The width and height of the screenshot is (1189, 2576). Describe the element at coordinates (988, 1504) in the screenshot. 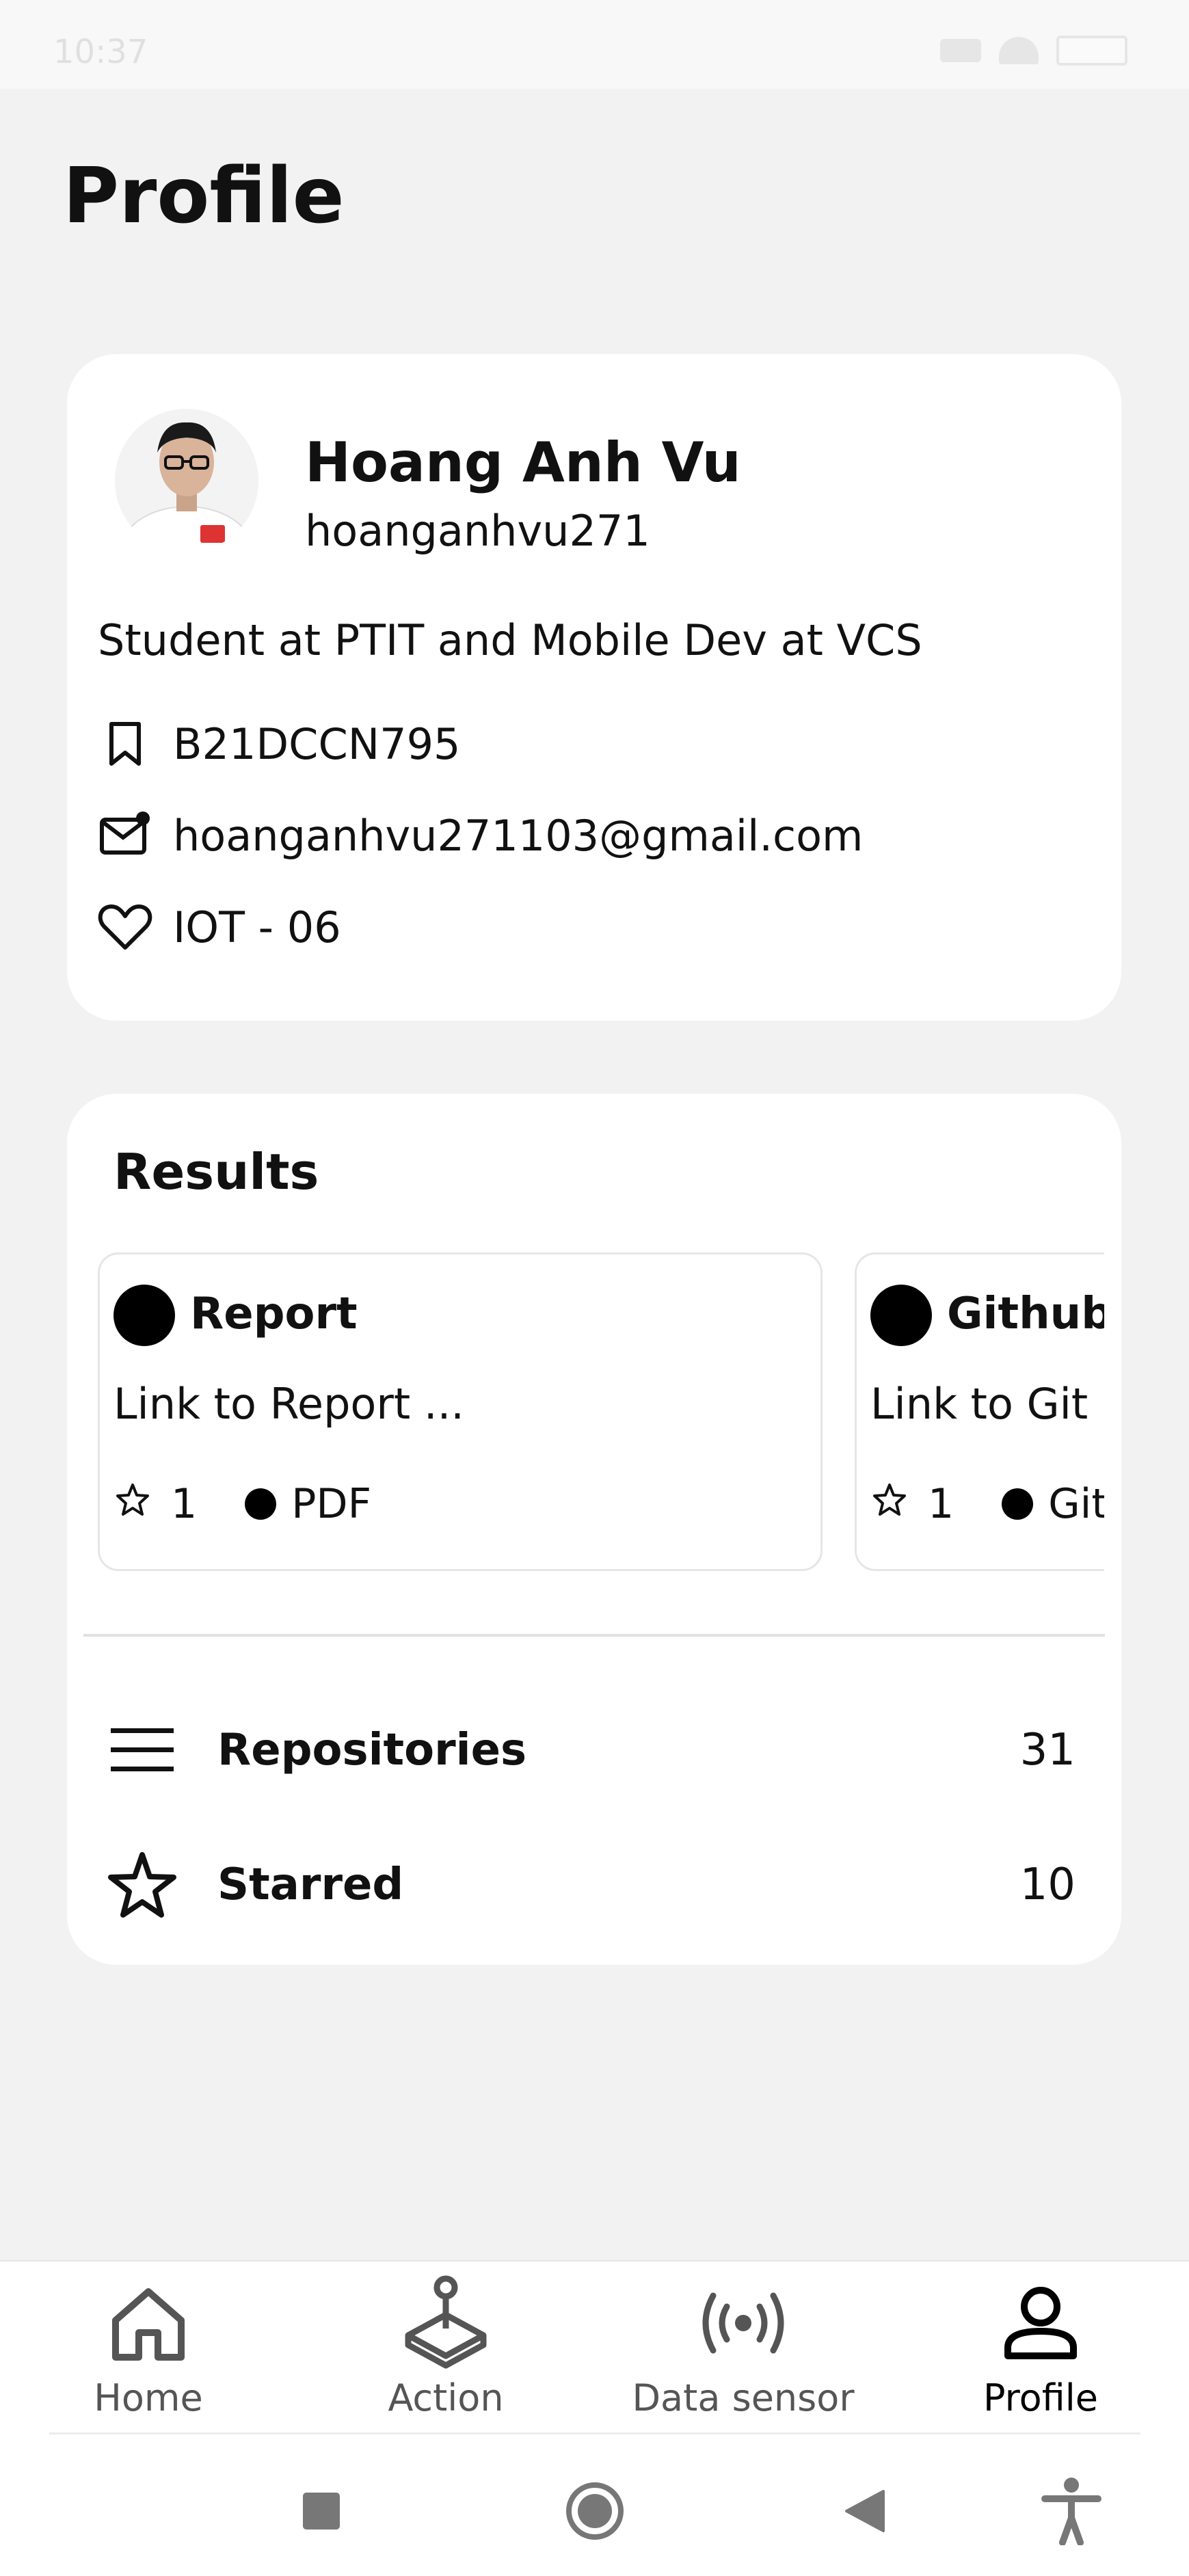

I see `result-meta: 1 Github` at that location.